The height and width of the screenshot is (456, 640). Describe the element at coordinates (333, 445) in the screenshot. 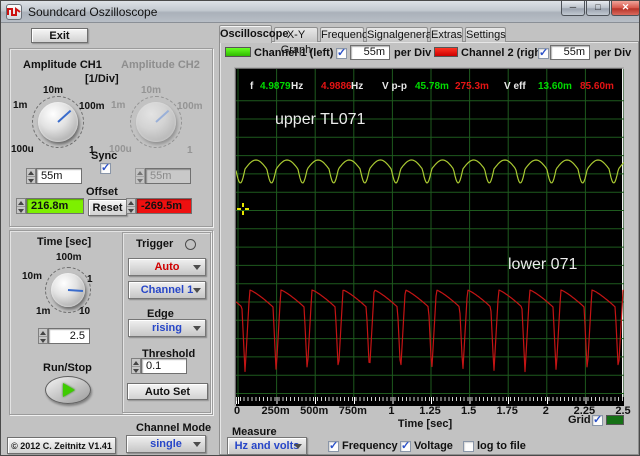

I see `frequency-checkbox` at that location.